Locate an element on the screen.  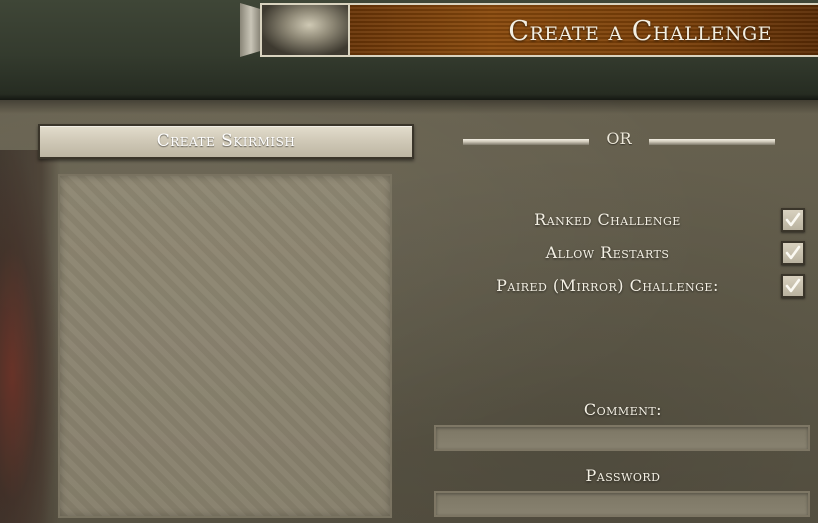
divider-line-left is located at coordinates (526, 142).